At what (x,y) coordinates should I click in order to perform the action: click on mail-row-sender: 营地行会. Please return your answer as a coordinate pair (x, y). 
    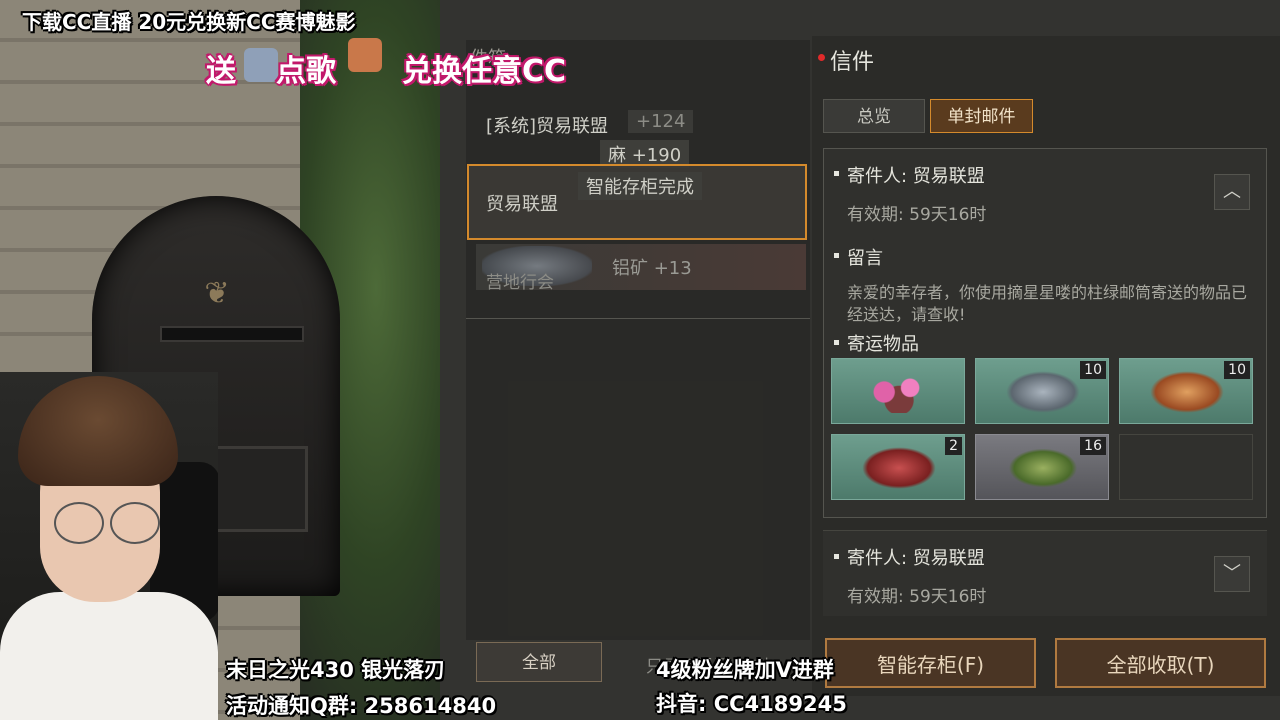
    Looking at the image, I should click on (520, 283).